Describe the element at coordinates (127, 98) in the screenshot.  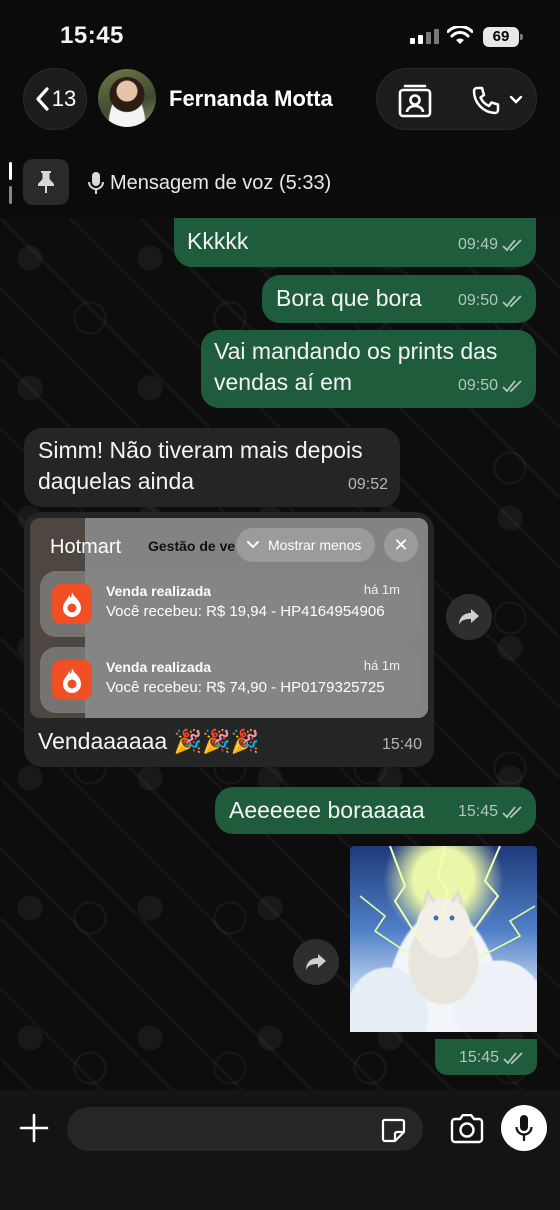
I see `avatar` at that location.